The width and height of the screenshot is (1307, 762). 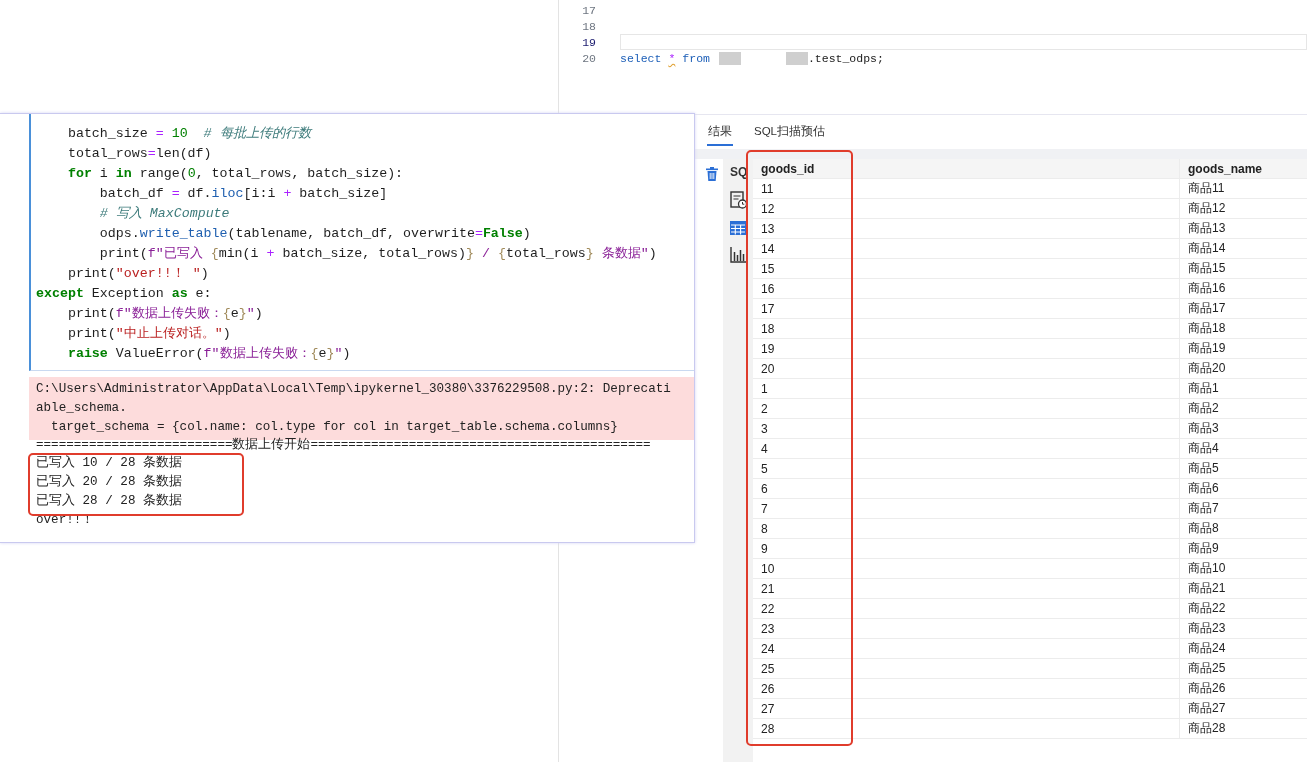 I want to click on table-cell: 24, so click(x=966, y=648).